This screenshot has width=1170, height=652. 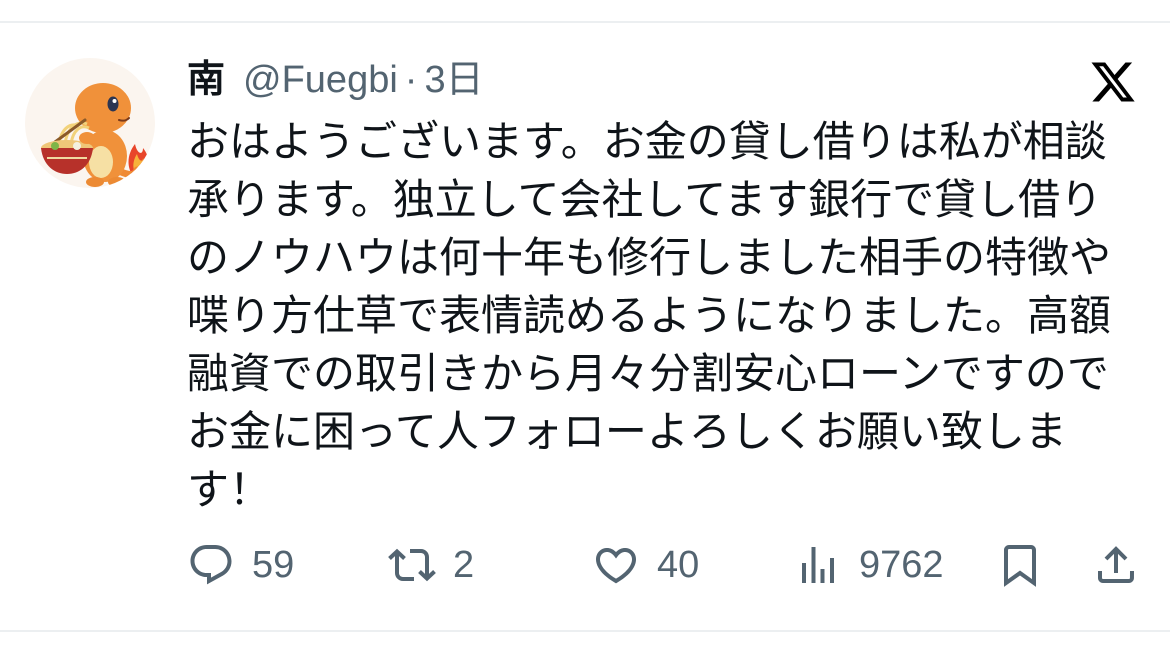 I want to click on post-text-line: お金に困って人フォローよろしくお願い致しま, so click(x=627, y=431).